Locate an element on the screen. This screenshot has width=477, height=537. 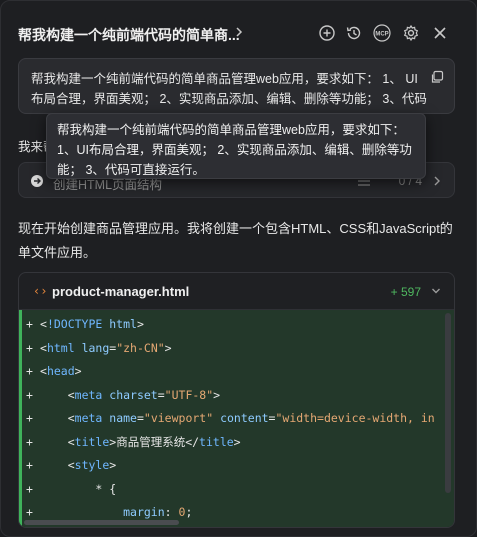
vertical-scrollbar is located at coordinates (448, 403).